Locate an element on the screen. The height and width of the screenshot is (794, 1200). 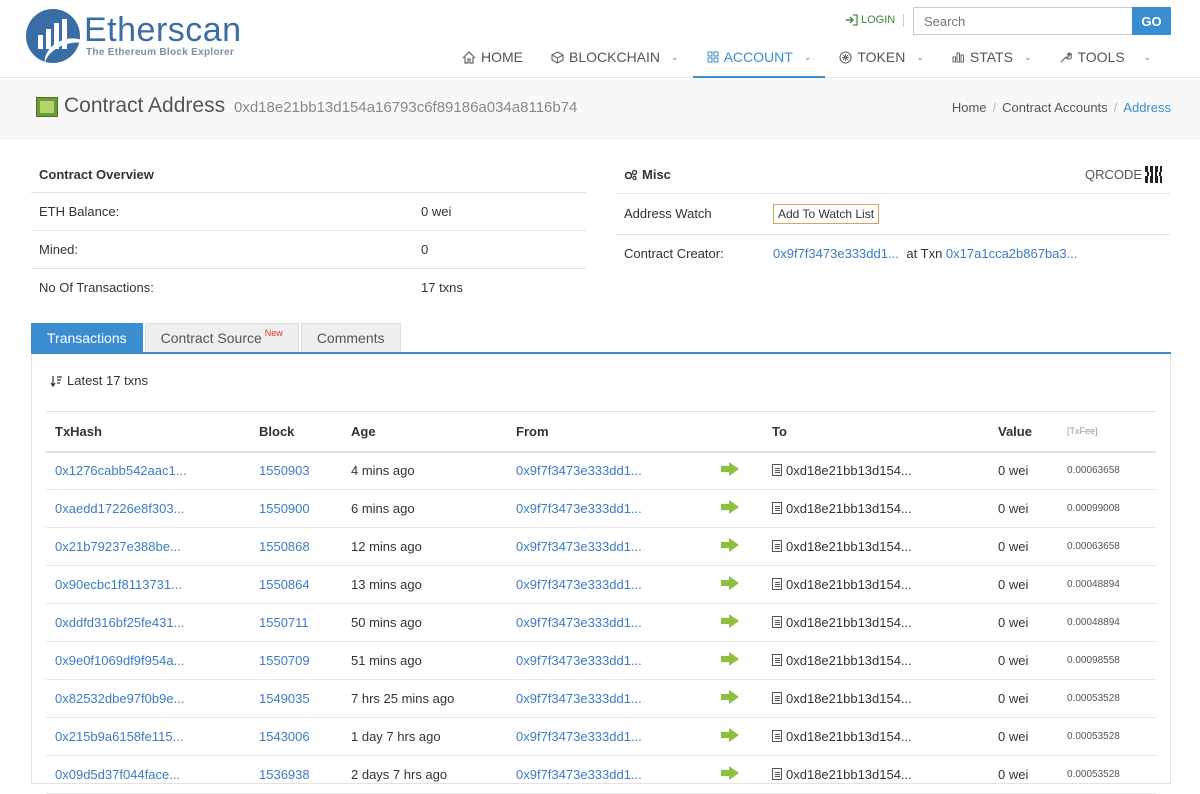
balance-value: 0 wei is located at coordinates (436, 211).